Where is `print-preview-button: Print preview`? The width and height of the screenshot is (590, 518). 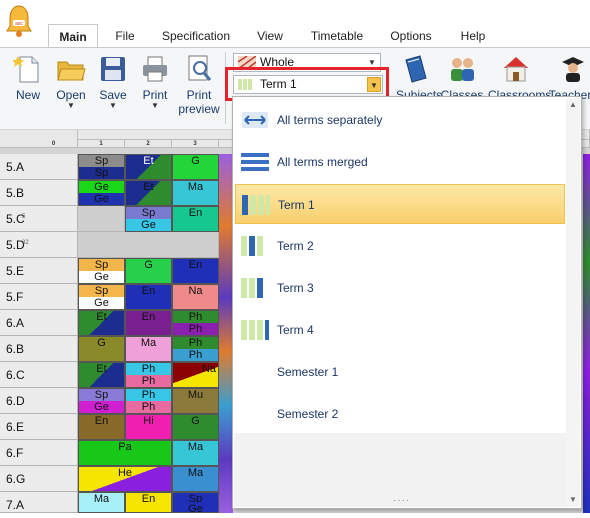 print-preview-button: Print preview is located at coordinates (199, 85).